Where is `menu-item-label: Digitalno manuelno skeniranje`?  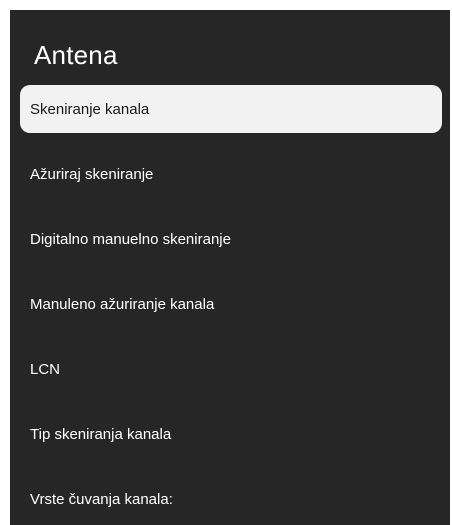 menu-item-label: Digitalno manuelno skeniranje is located at coordinates (130, 239).